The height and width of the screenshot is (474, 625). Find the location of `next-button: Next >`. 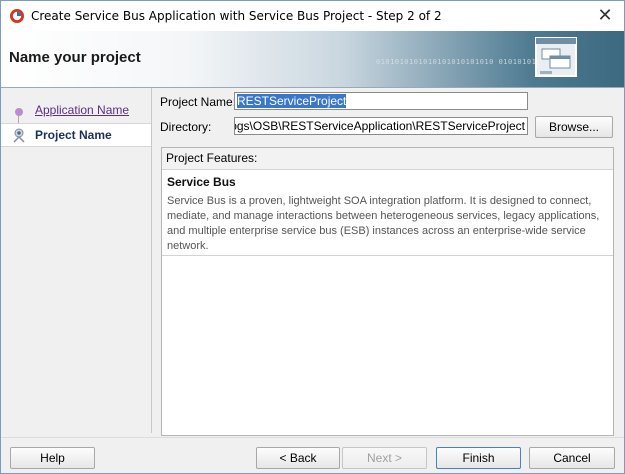

next-button: Next > is located at coordinates (384, 458).